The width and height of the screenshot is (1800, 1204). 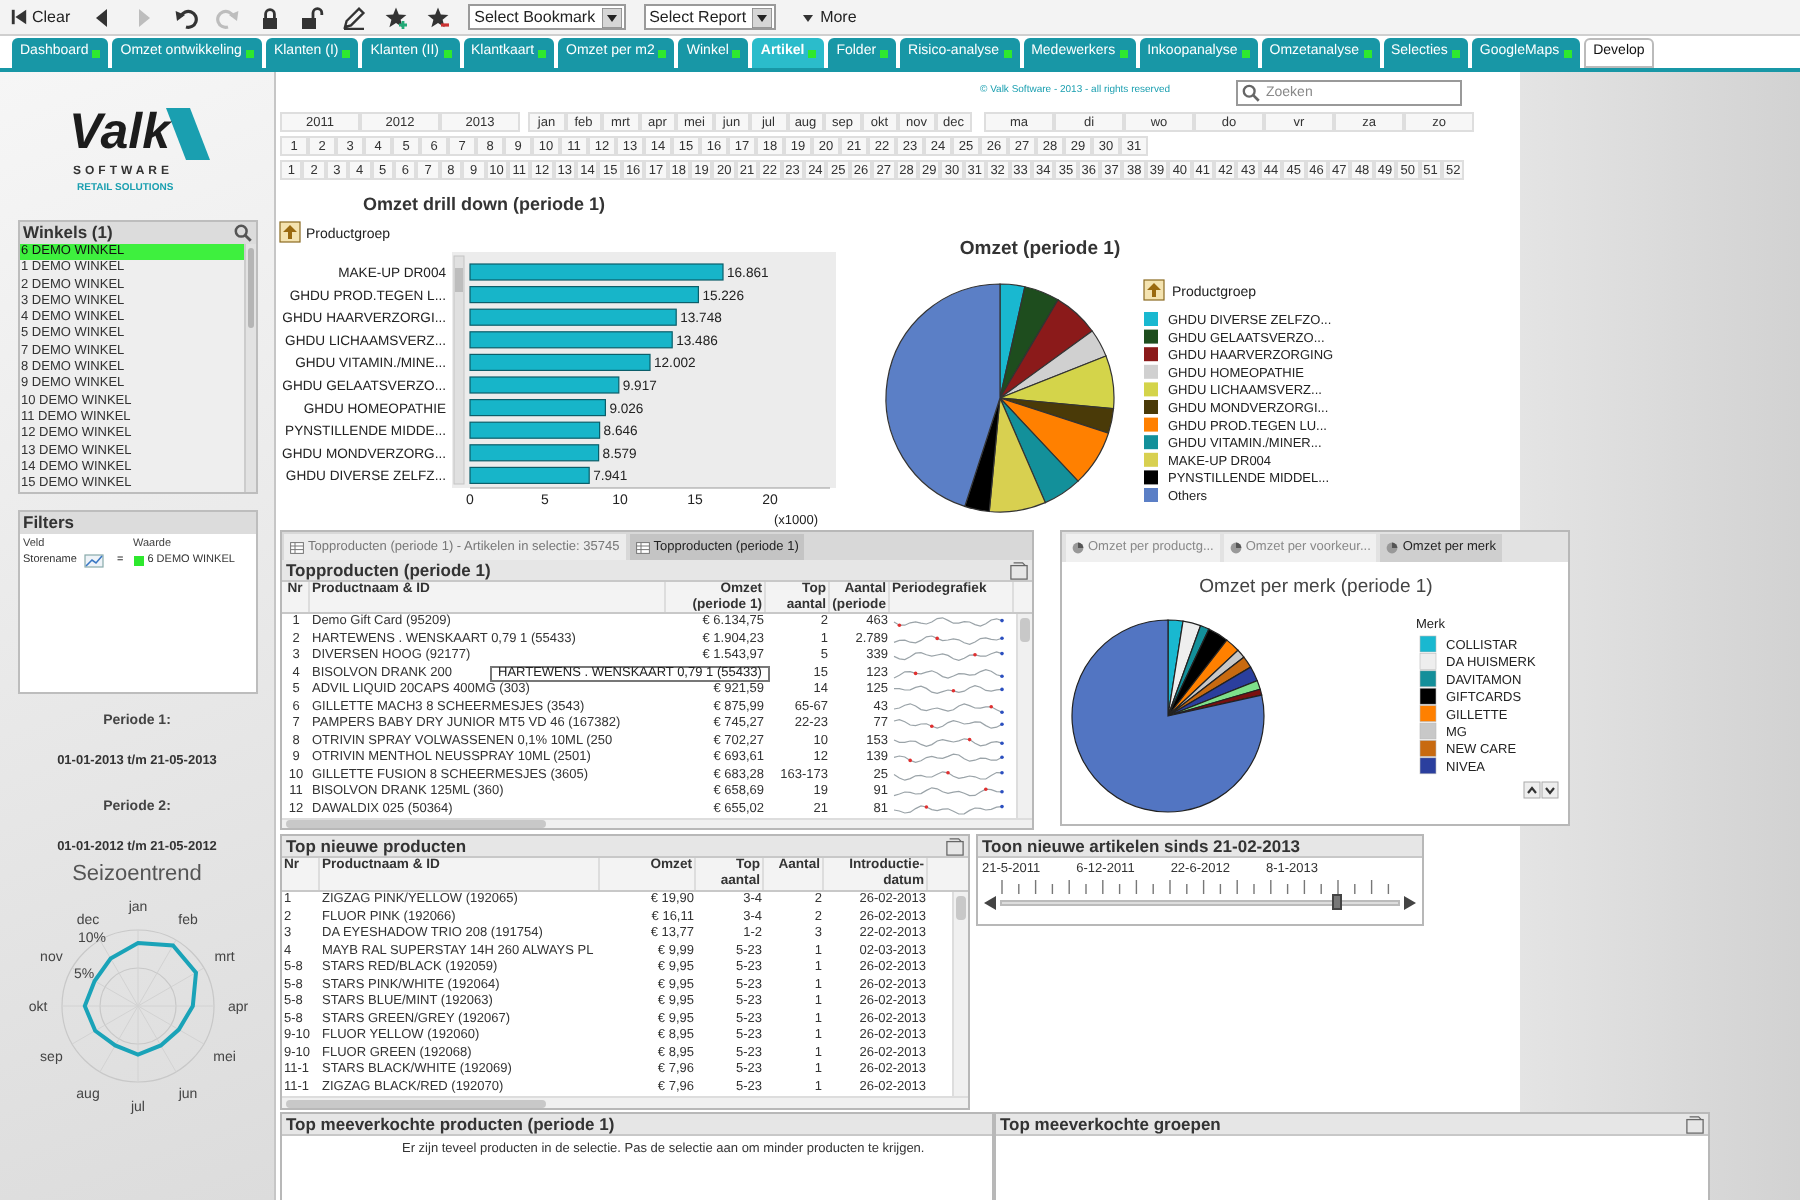 What do you see at coordinates (388, 569) in the screenshot?
I see `panel-title: Topproducten (periode 1)` at bounding box center [388, 569].